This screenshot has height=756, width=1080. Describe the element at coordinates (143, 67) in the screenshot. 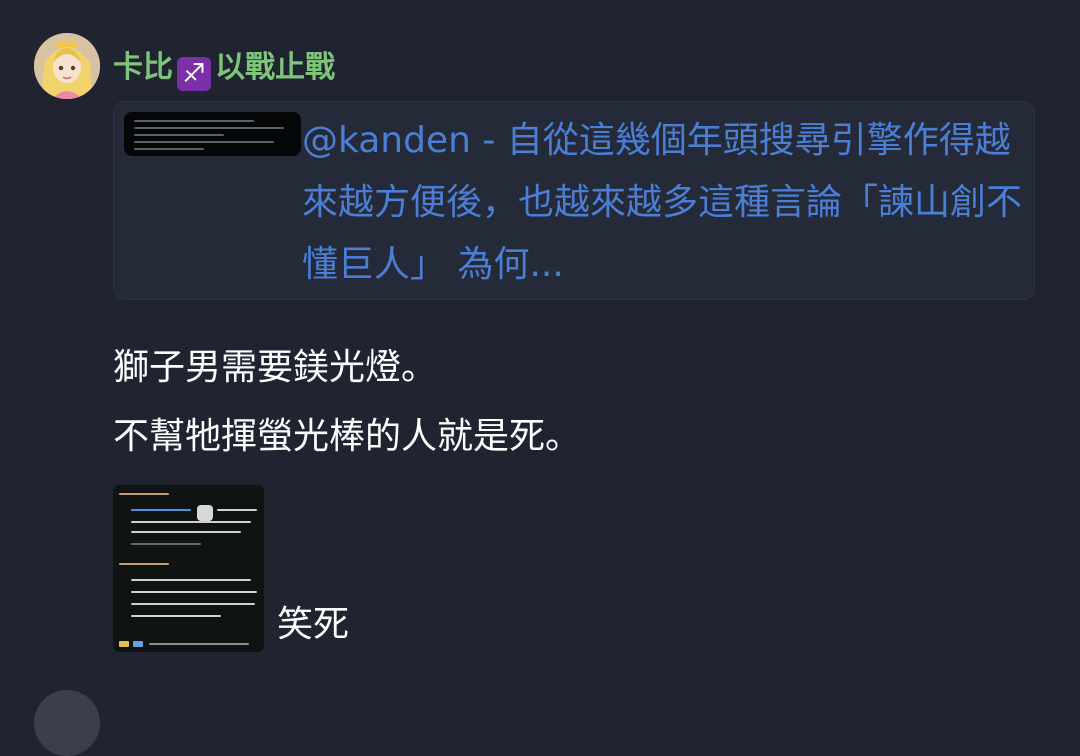

I see `author-name-part1: 卡比` at that location.